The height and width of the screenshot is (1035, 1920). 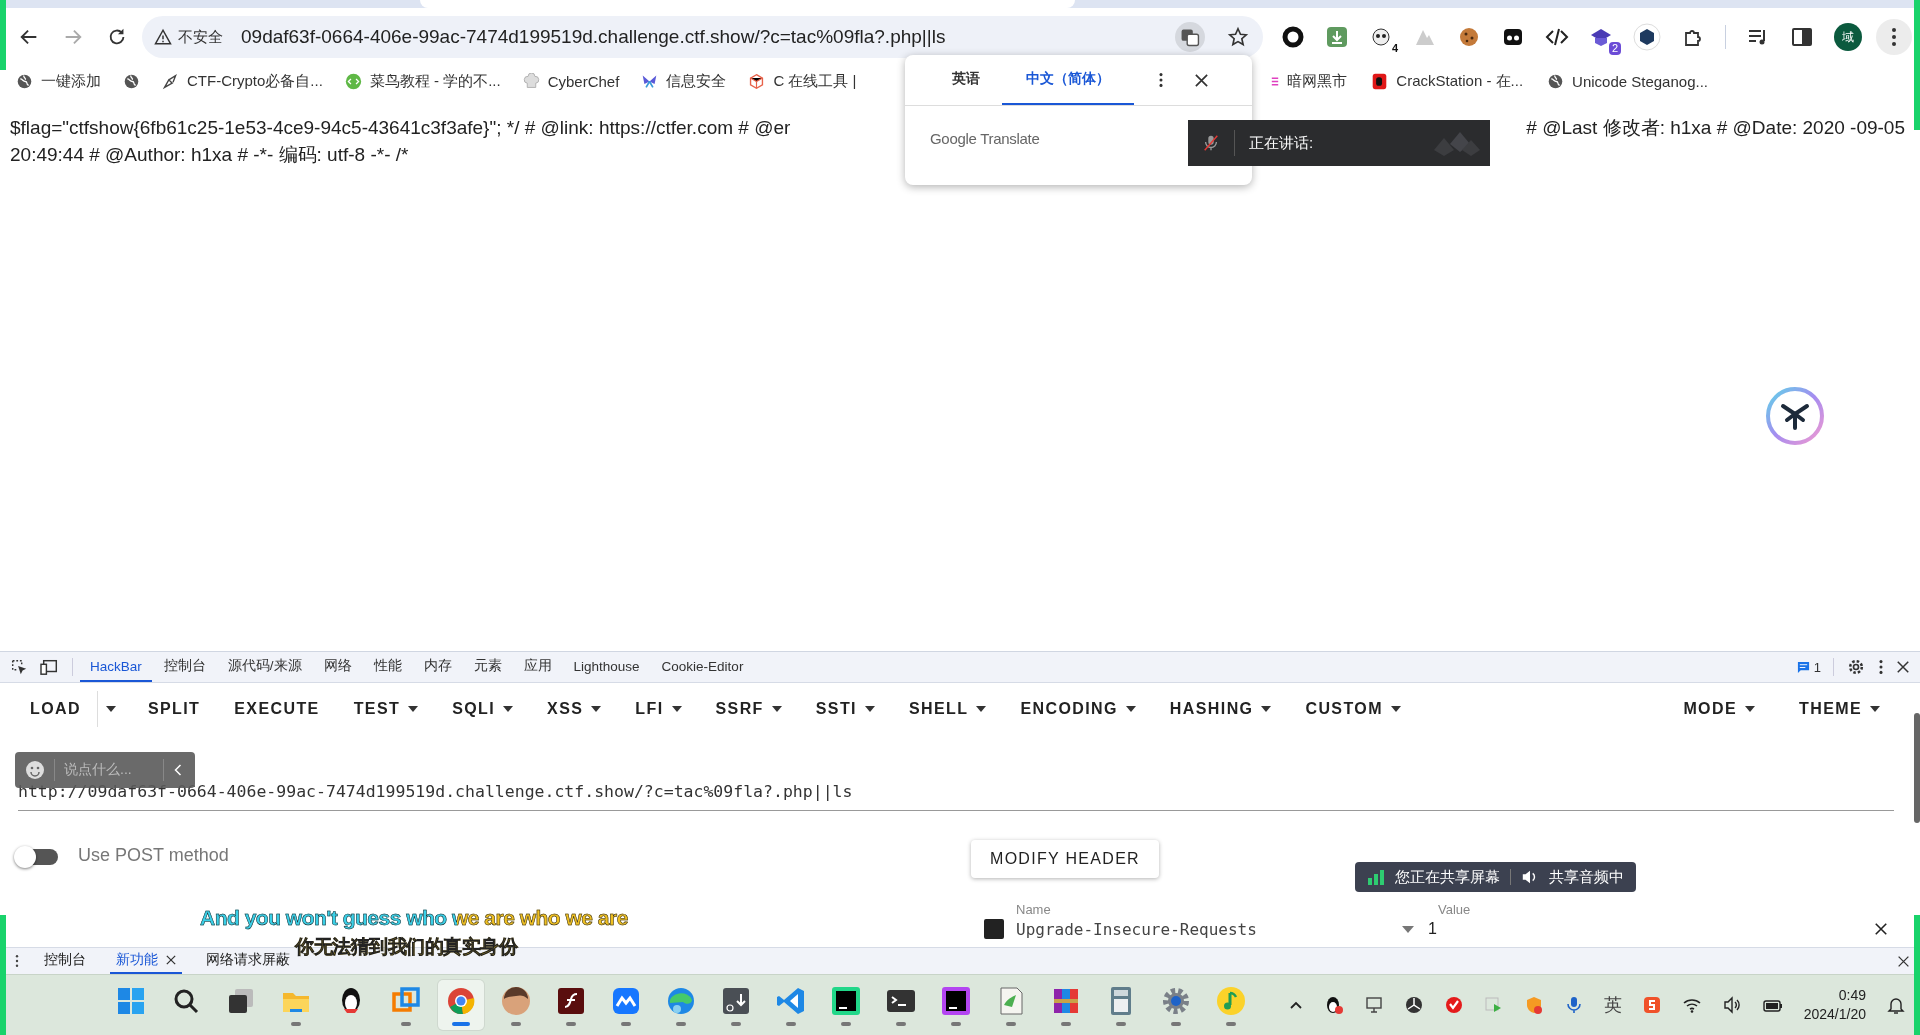 I want to click on monitor-icon, so click(x=1373, y=1005).